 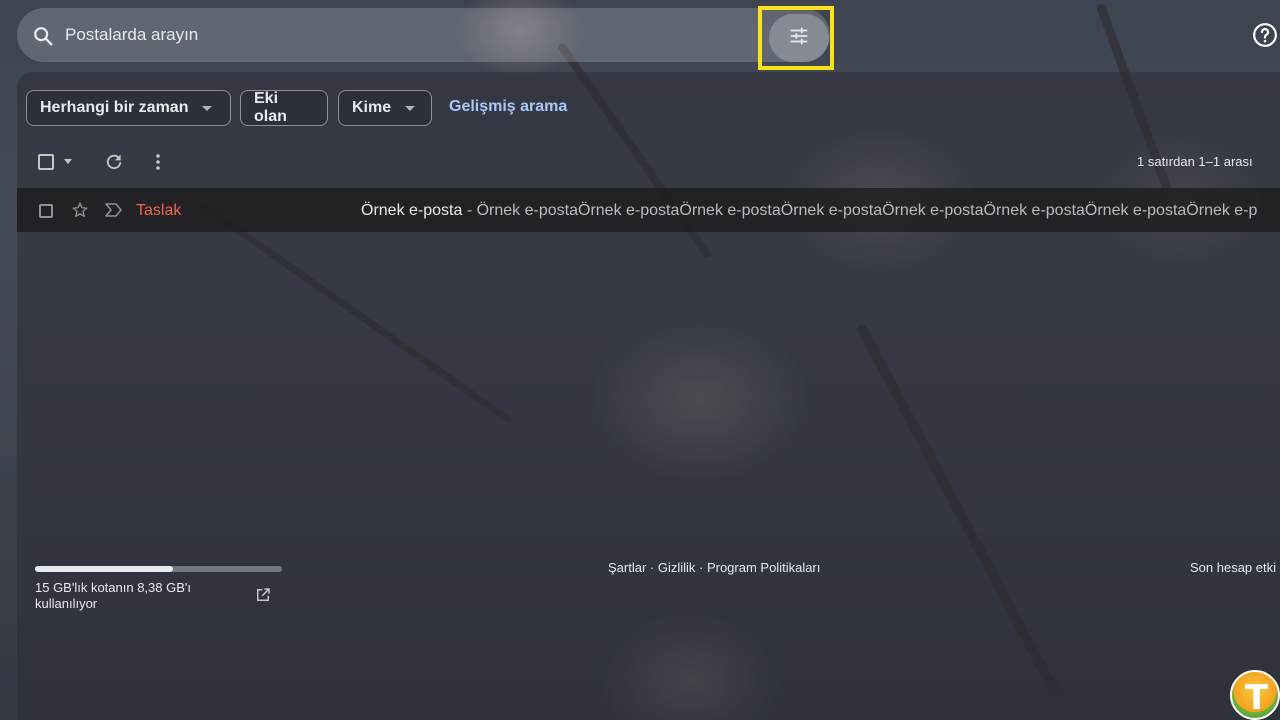 I want to click on help-icon, so click(x=1265, y=37).